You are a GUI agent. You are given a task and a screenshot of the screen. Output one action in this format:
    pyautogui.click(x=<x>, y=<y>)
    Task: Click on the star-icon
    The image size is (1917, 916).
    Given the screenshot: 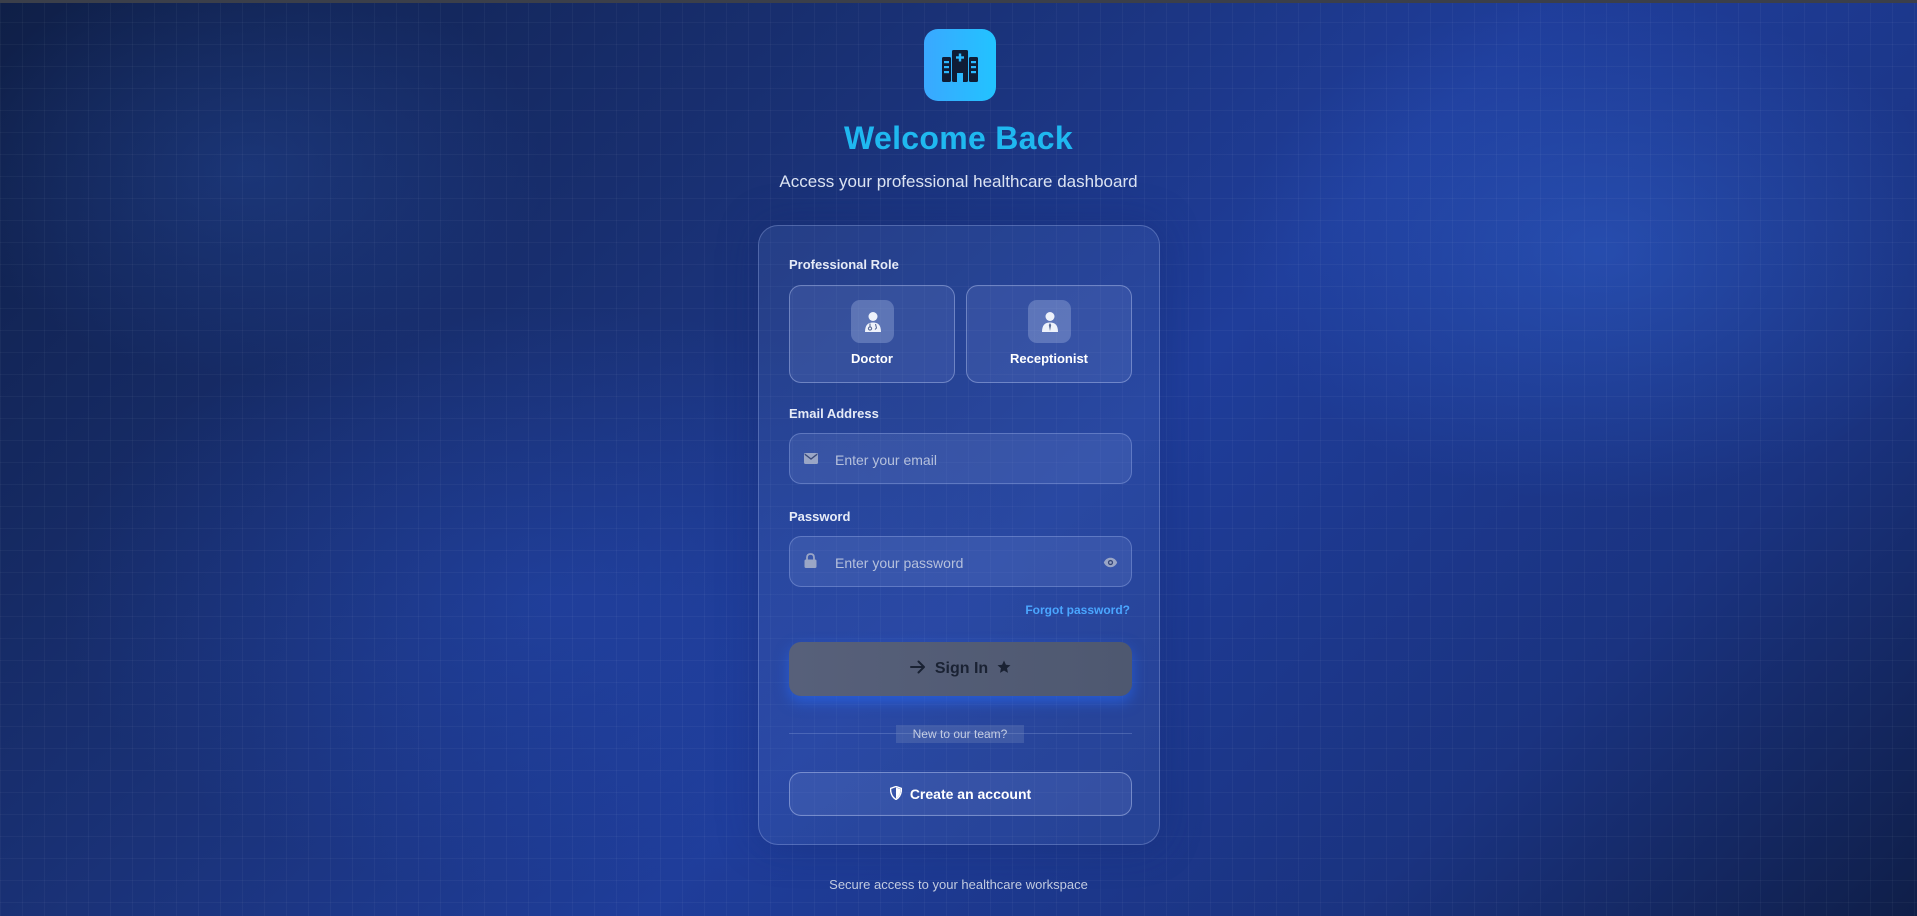 What is the action you would take?
    pyautogui.click(x=1004, y=669)
    